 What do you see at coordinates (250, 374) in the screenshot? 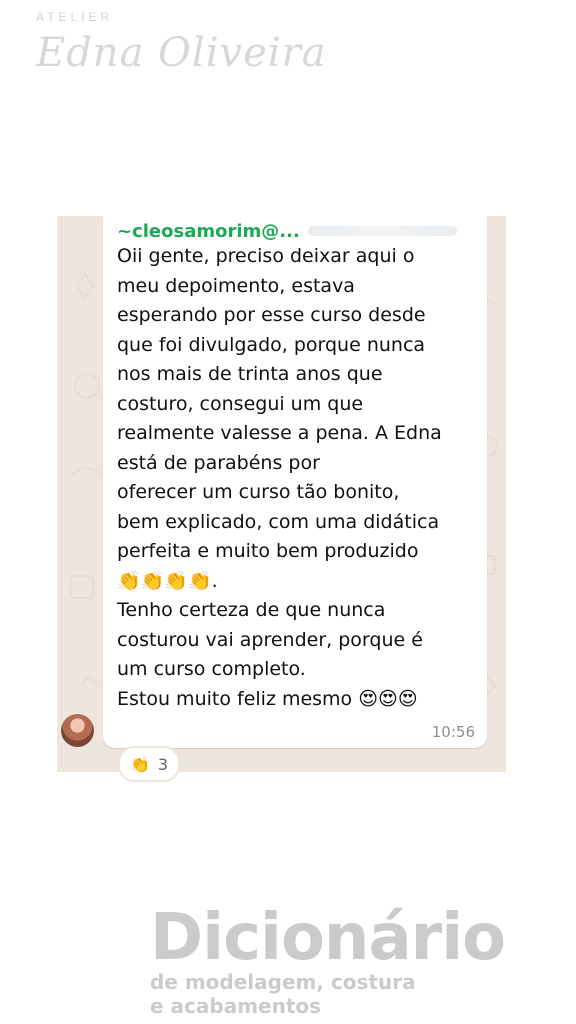
I see `message-line: nos mais de trinta anos que` at bounding box center [250, 374].